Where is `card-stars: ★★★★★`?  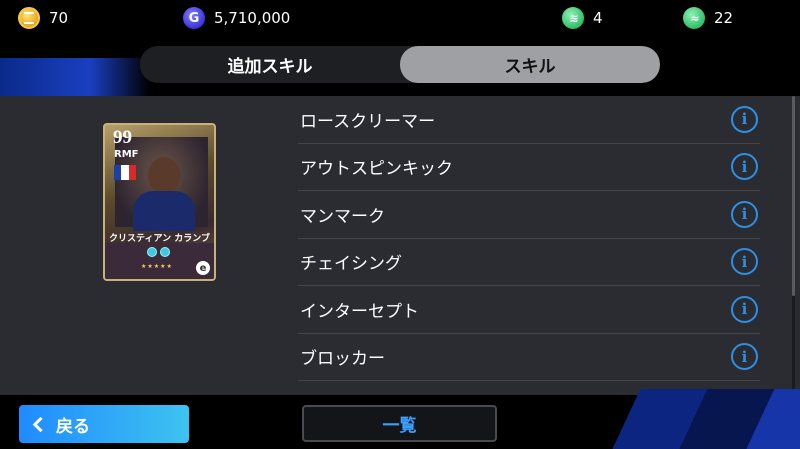
card-stars: ★★★★★ is located at coordinates (157, 266).